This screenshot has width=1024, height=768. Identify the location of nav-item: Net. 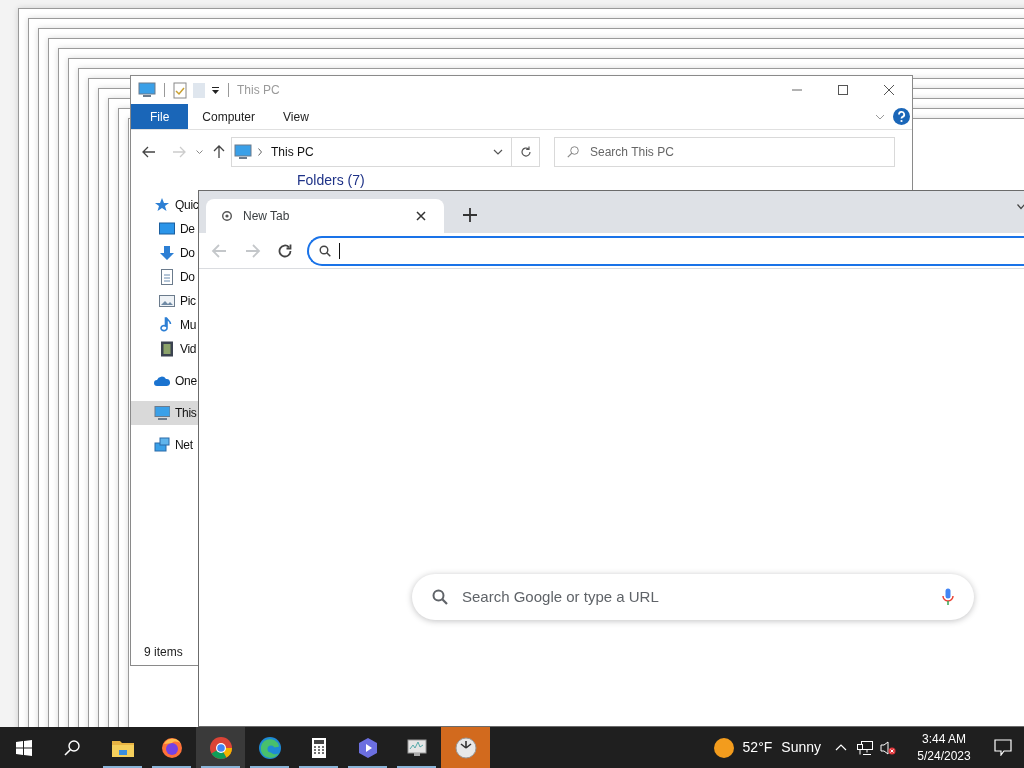
(165, 445).